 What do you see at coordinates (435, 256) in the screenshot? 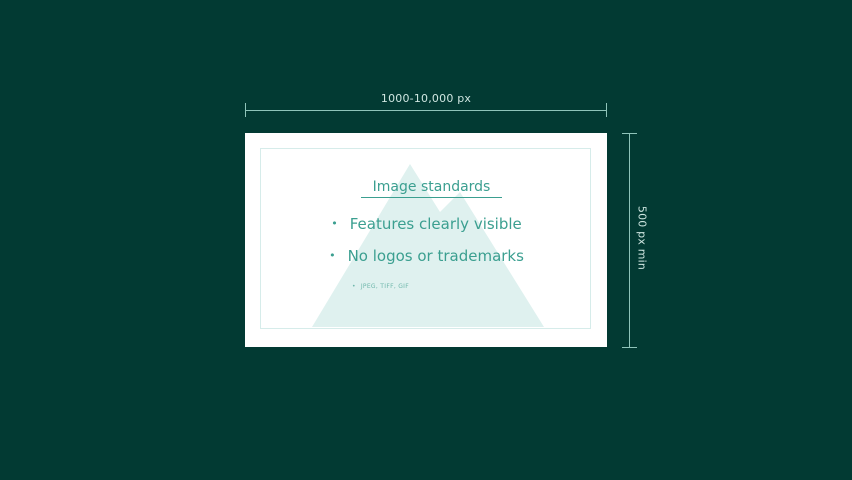
I see `bullet-text: No logos or trademarks` at bounding box center [435, 256].